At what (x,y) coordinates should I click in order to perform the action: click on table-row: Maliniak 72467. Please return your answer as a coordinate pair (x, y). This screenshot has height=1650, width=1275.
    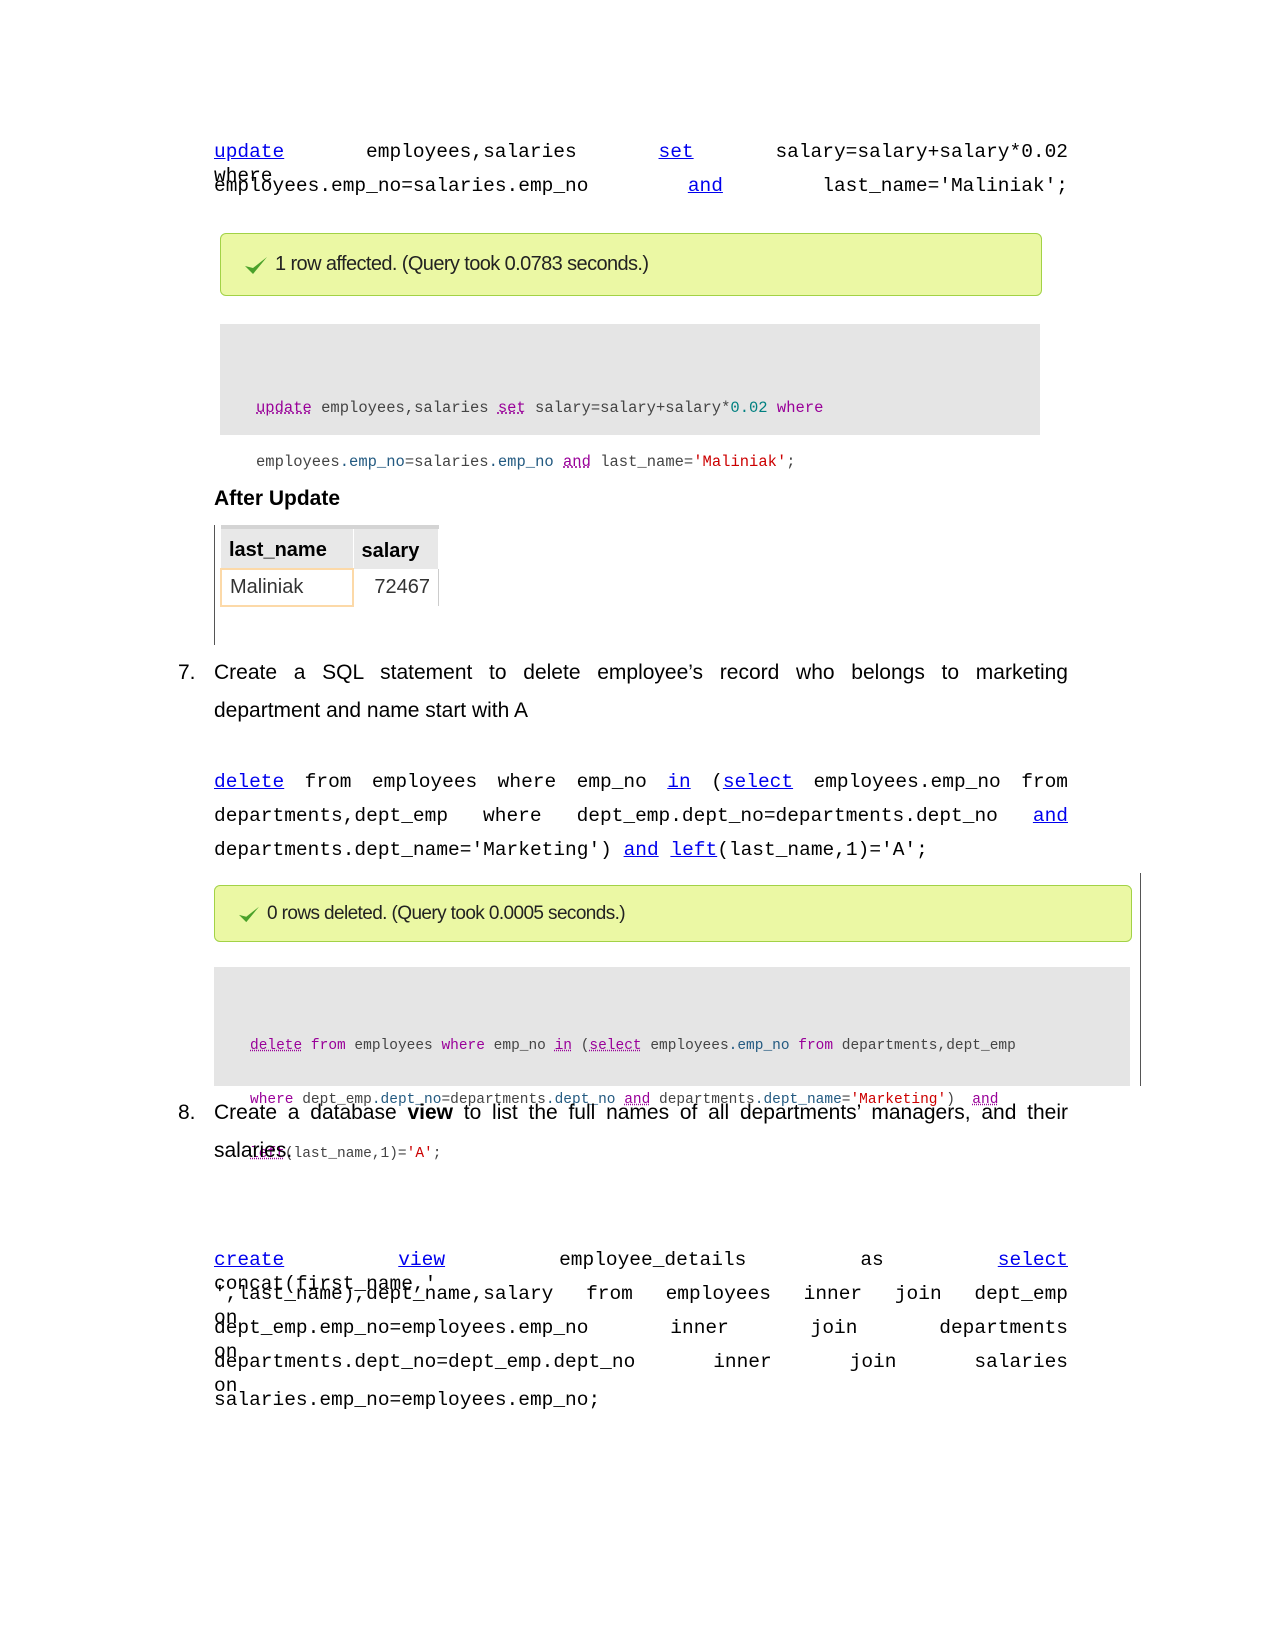
    Looking at the image, I should click on (329, 587).